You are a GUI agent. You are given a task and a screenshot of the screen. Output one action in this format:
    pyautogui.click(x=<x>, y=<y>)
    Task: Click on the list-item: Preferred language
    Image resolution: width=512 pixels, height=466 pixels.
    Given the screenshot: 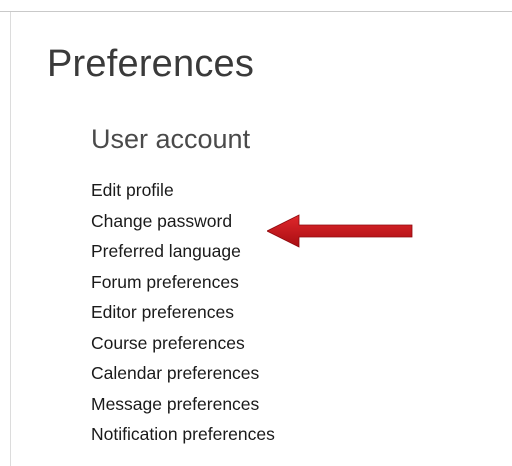 What is the action you would take?
    pyautogui.click(x=183, y=251)
    